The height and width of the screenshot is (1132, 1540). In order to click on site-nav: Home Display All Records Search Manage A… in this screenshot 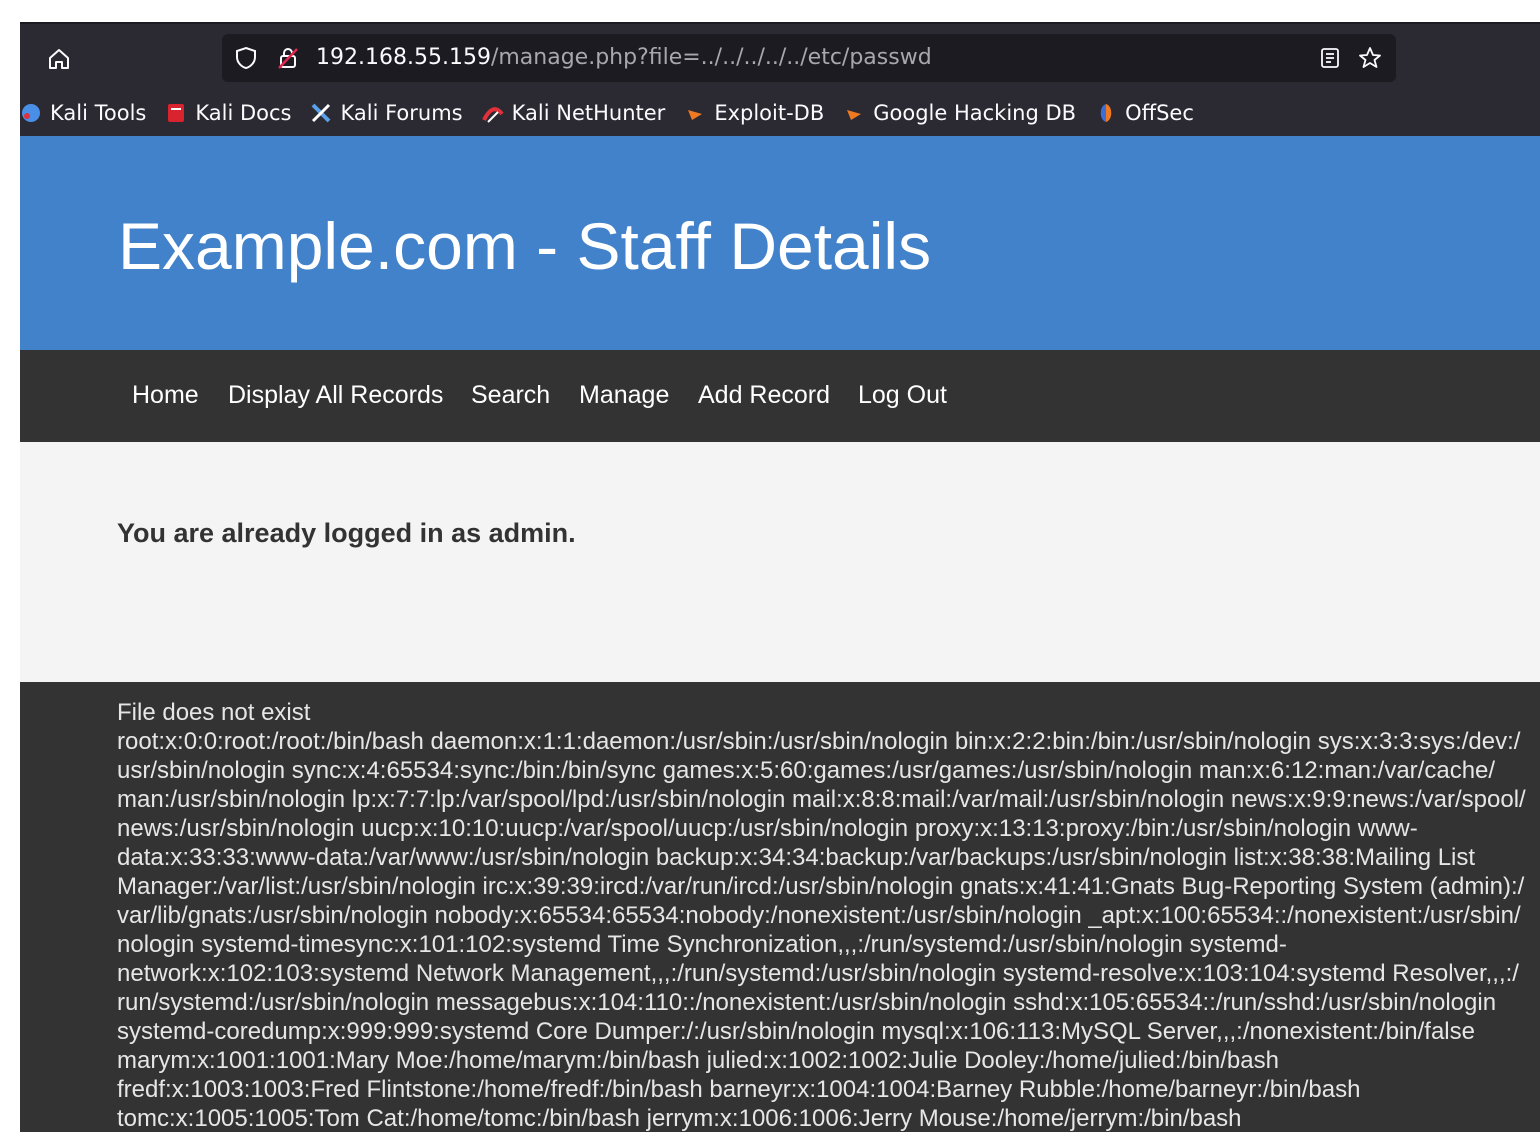, I will do `click(780, 396)`.